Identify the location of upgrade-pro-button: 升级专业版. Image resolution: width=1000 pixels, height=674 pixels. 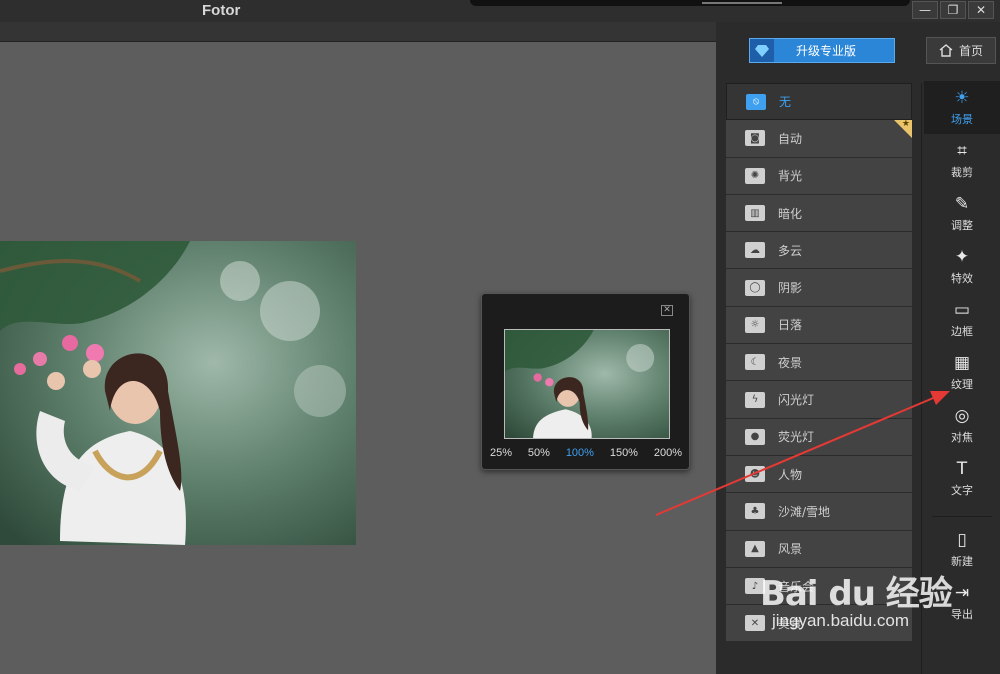
(822, 50).